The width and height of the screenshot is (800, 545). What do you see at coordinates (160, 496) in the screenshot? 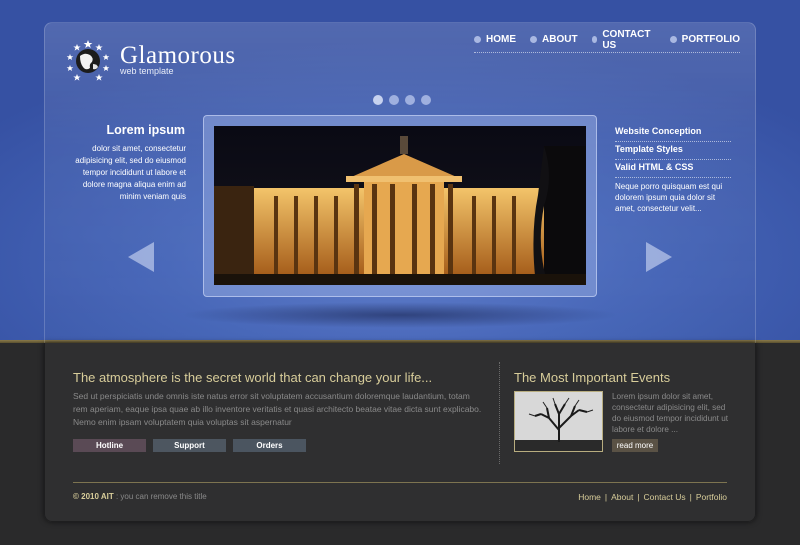
I see `copyright-note: : you can remove this title` at bounding box center [160, 496].